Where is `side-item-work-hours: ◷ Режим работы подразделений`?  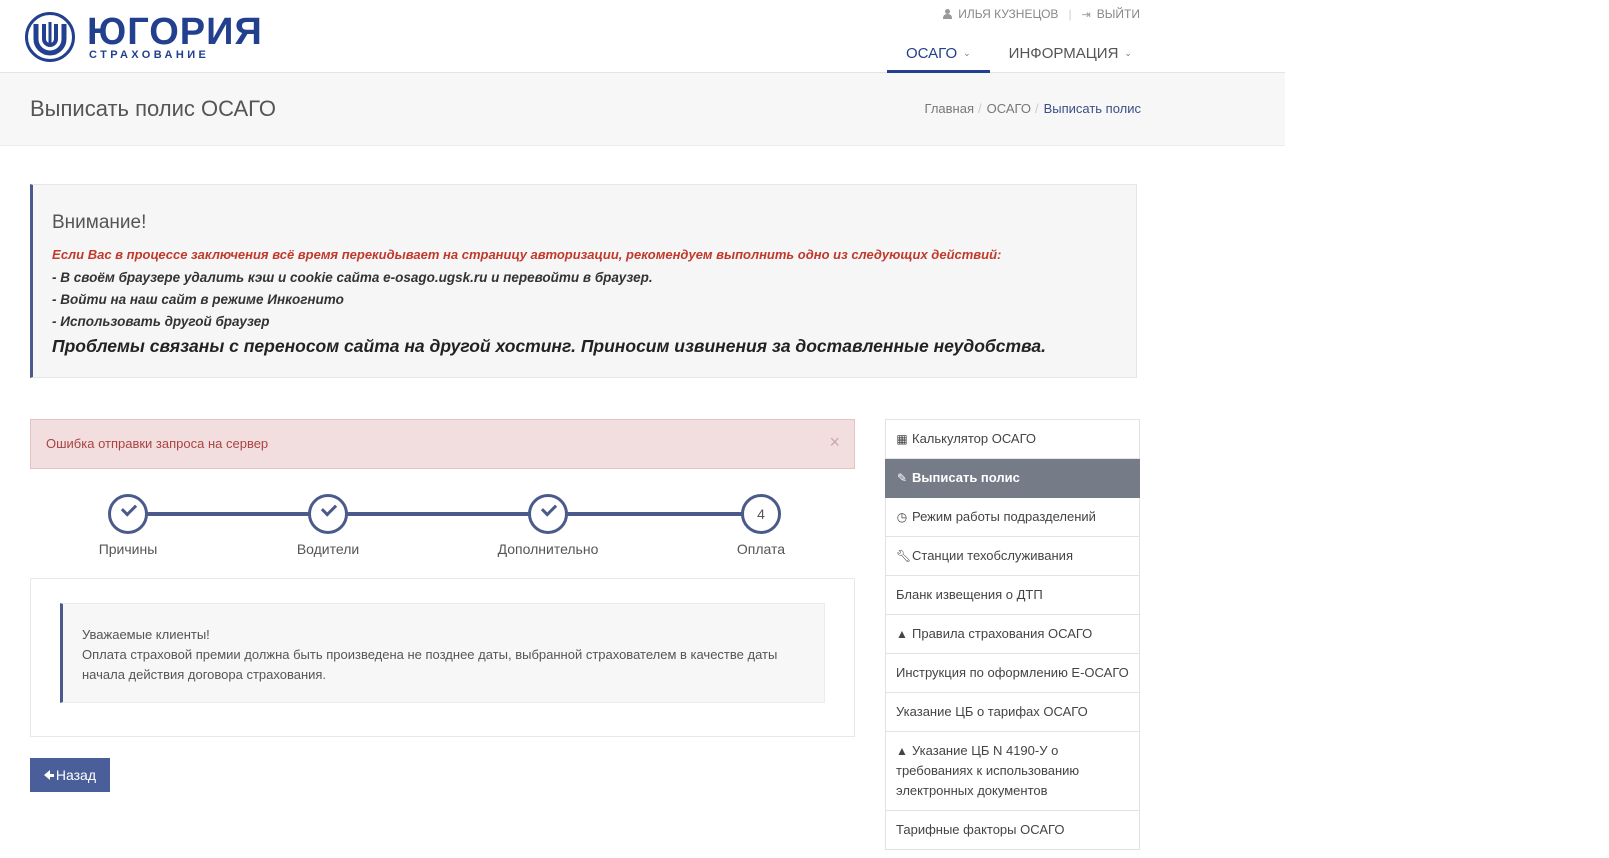 side-item-work-hours: ◷ Режим работы подразделений is located at coordinates (1012, 517).